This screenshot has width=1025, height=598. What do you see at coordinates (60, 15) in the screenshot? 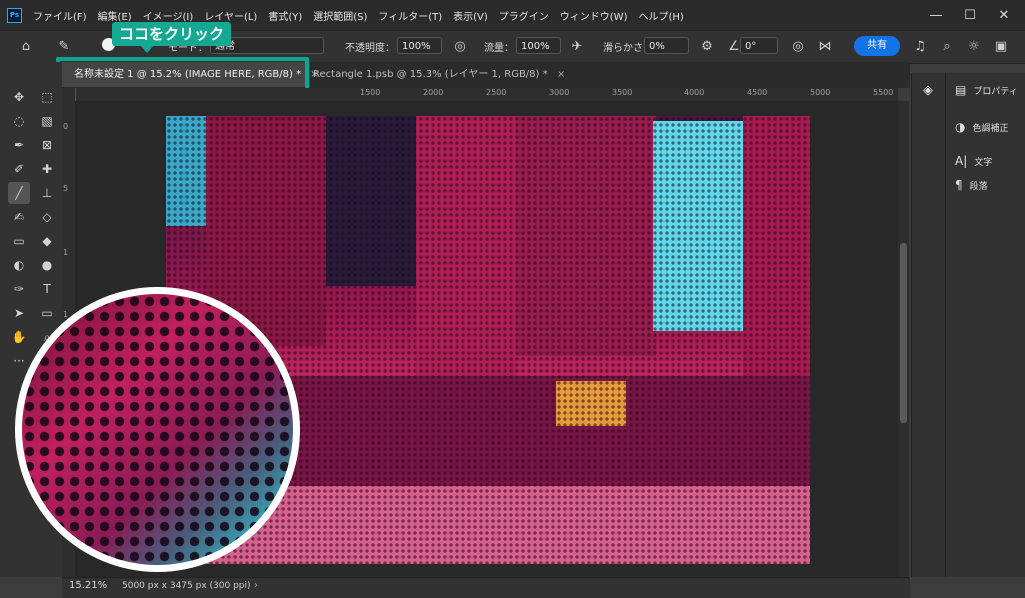
I see `menu-file: ファイル(F)` at bounding box center [60, 15].